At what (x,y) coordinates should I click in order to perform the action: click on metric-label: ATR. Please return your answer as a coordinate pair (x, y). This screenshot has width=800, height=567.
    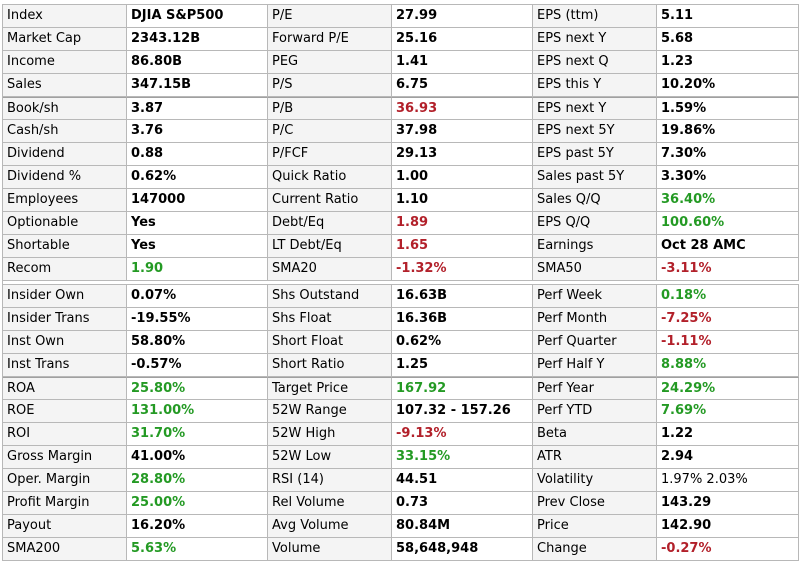
    Looking at the image, I should click on (595, 457).